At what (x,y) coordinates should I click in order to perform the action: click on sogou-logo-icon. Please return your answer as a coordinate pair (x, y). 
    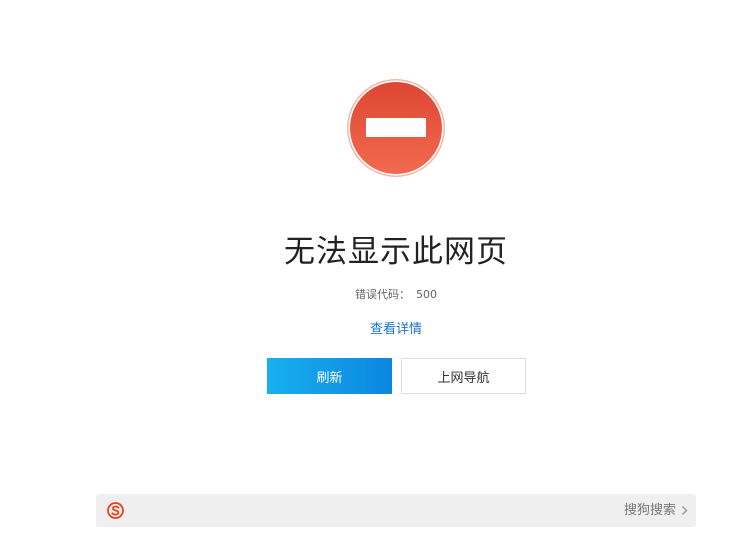
    Looking at the image, I should click on (115, 510).